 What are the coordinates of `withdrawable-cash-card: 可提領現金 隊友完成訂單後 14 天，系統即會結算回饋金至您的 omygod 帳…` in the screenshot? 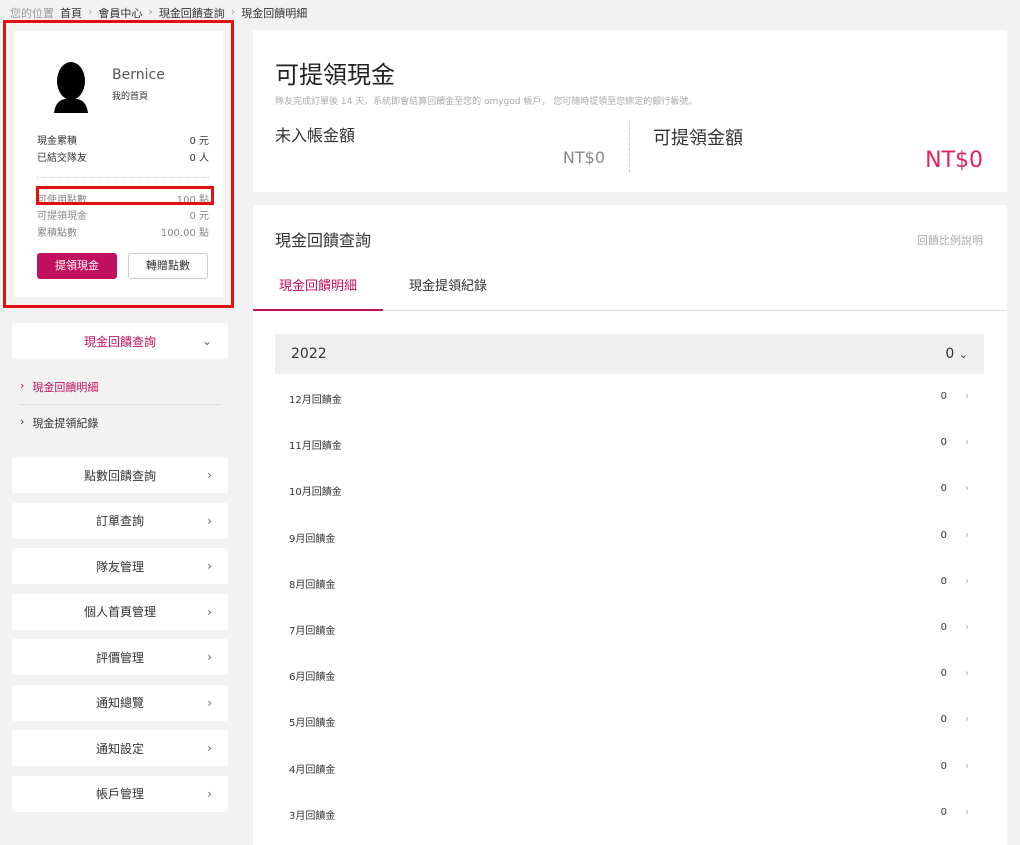 It's located at (630, 111).